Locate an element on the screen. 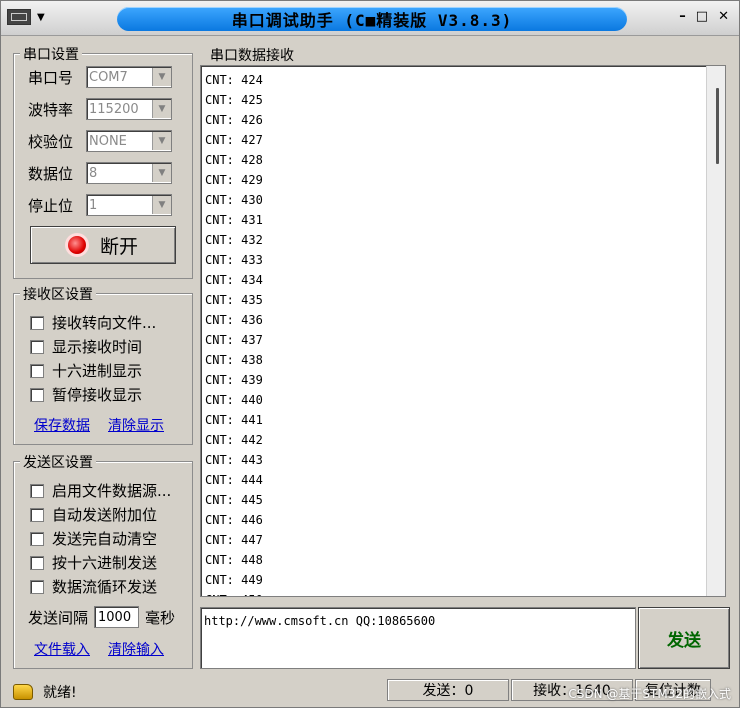 This screenshot has height=708, width=740. stopbits-value: 1 is located at coordinates (93, 205).